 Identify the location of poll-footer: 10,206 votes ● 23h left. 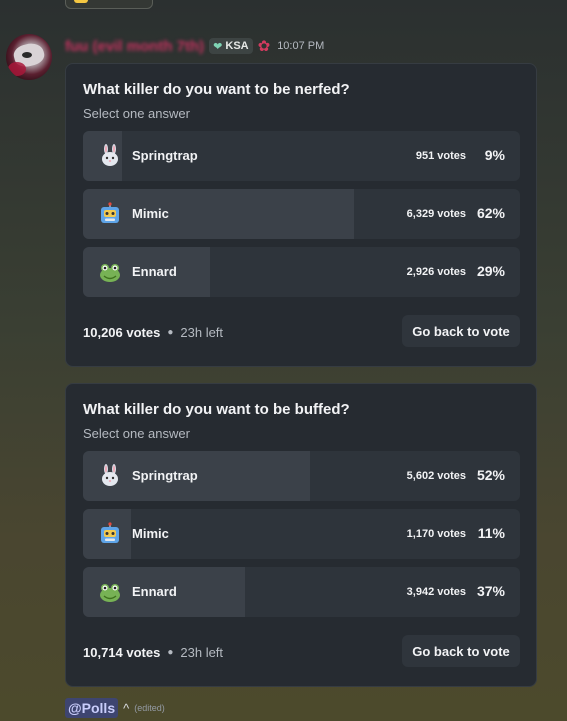
(153, 332).